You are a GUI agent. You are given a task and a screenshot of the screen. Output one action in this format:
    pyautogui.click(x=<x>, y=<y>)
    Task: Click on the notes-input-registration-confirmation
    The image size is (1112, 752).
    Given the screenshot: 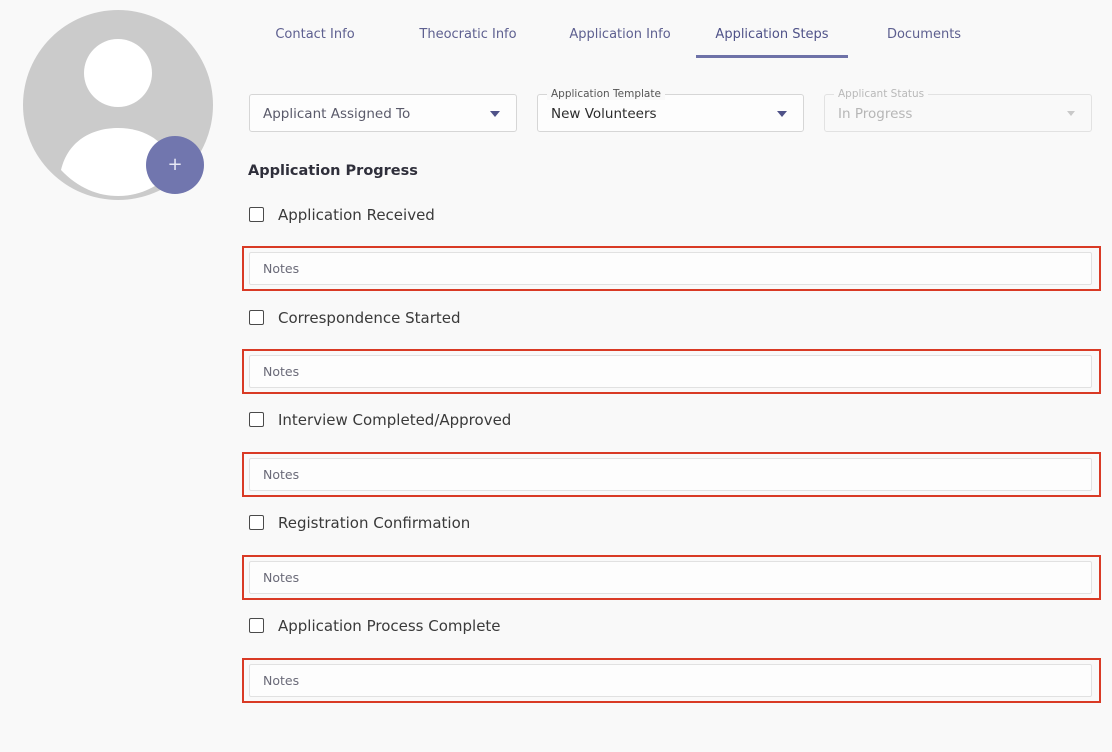 What is the action you would take?
    pyautogui.click(x=670, y=577)
    